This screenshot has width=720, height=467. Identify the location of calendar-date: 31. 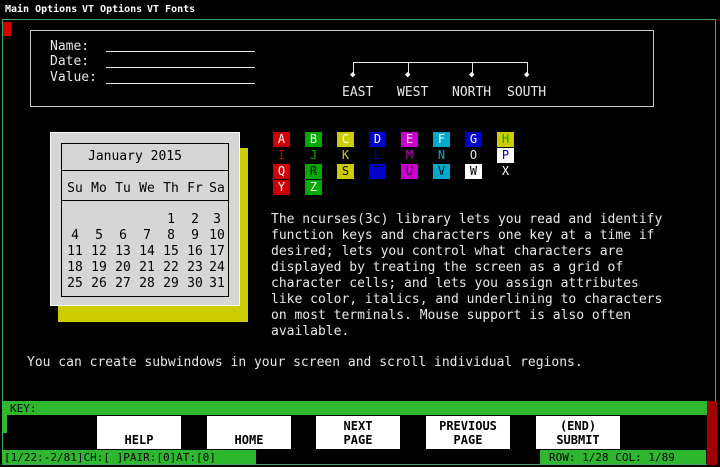
(217, 283).